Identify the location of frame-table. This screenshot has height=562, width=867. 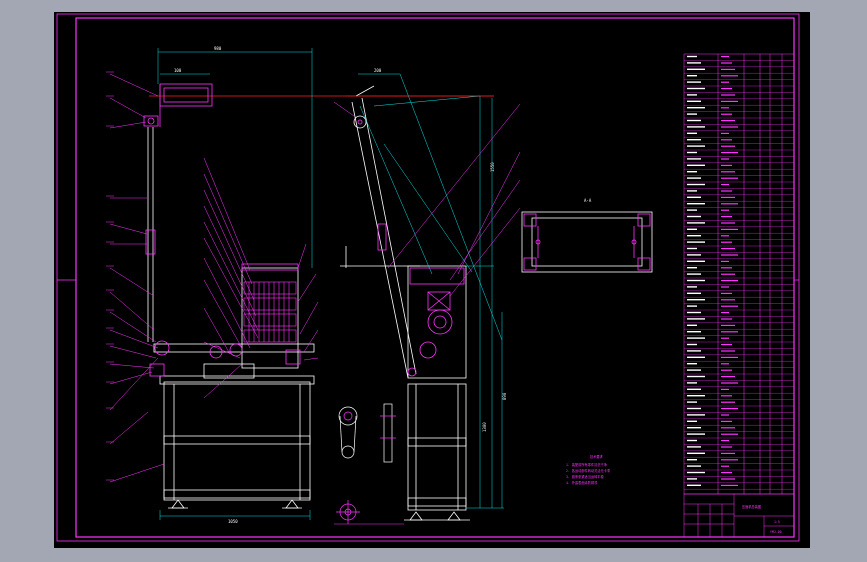
(237, 441).